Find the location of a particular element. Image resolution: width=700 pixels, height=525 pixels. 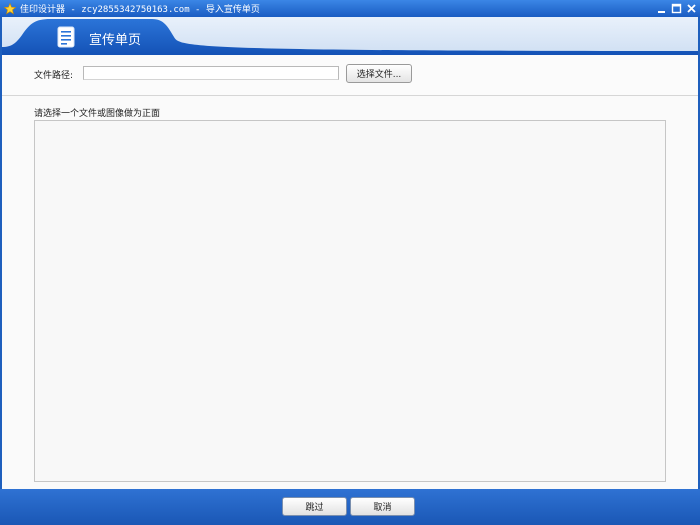

skip-button: 跳过 is located at coordinates (314, 506).